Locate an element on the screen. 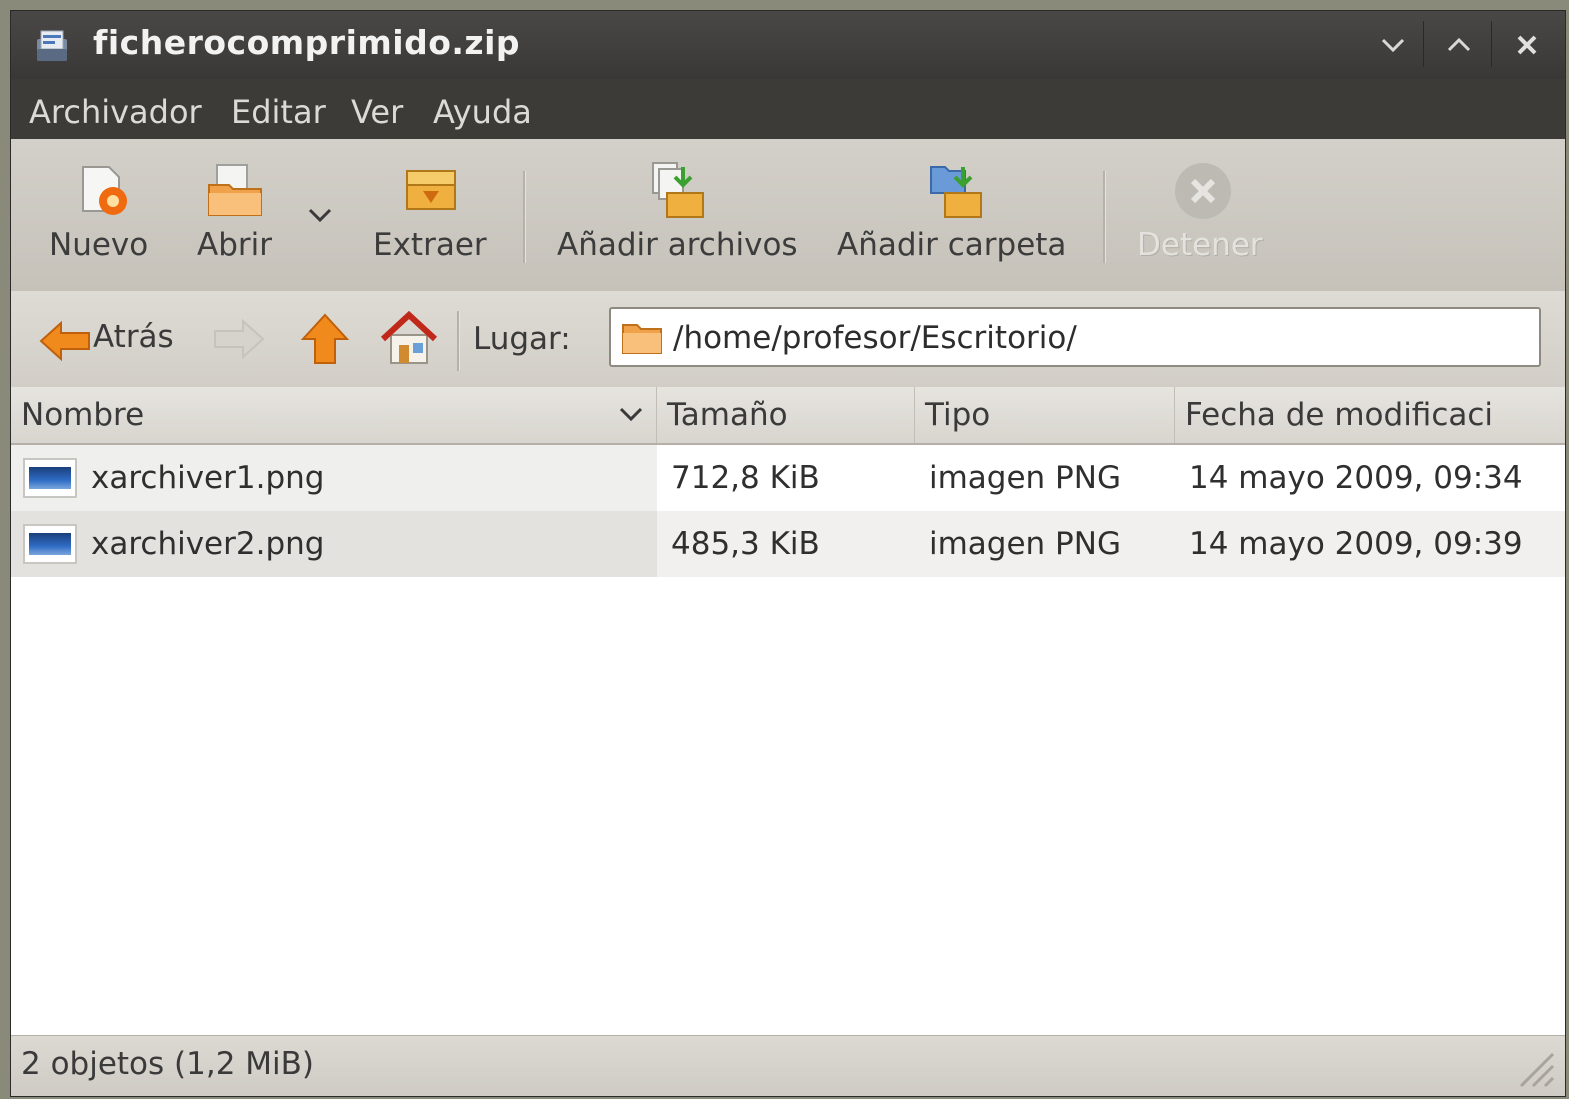  forward-arrow-icon is located at coordinates (239, 339).